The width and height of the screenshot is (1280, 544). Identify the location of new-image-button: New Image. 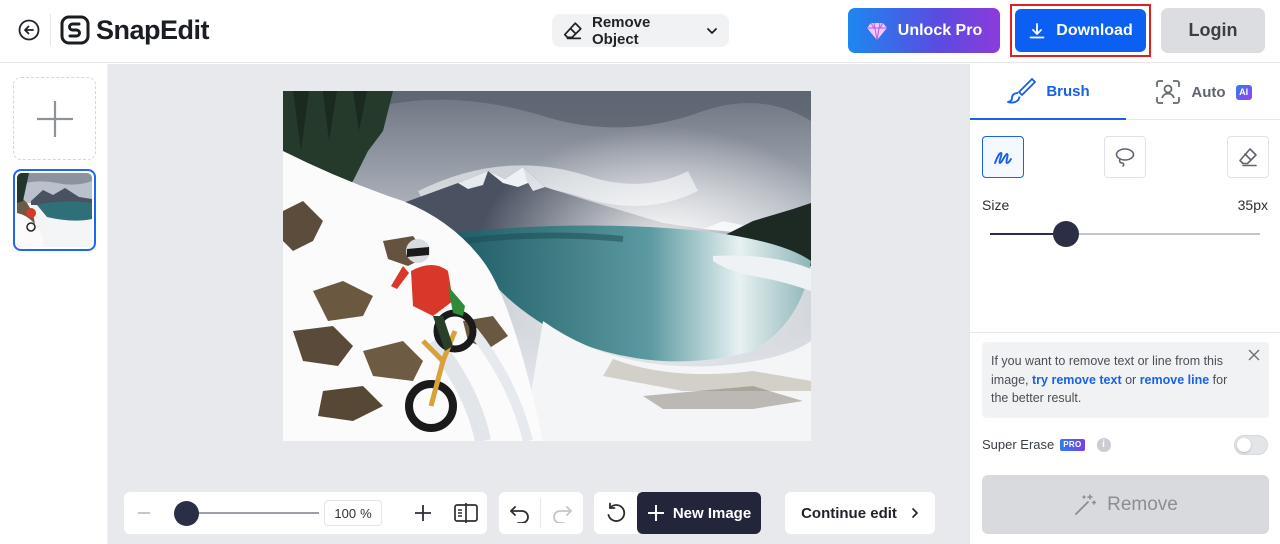
(699, 513).